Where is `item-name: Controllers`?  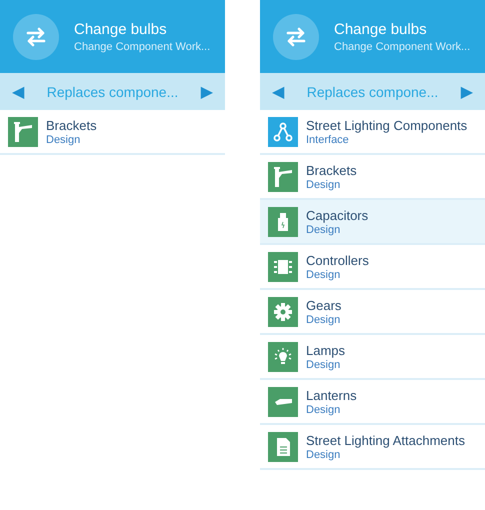 item-name: Controllers is located at coordinates (337, 260).